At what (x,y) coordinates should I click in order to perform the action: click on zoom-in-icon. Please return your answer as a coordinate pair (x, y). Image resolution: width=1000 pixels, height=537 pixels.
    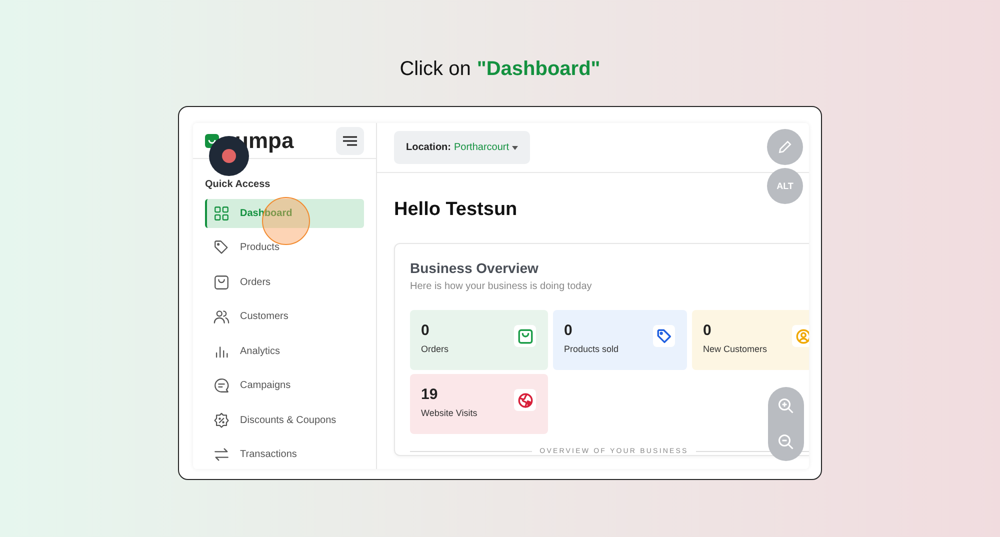
    Looking at the image, I should click on (786, 406).